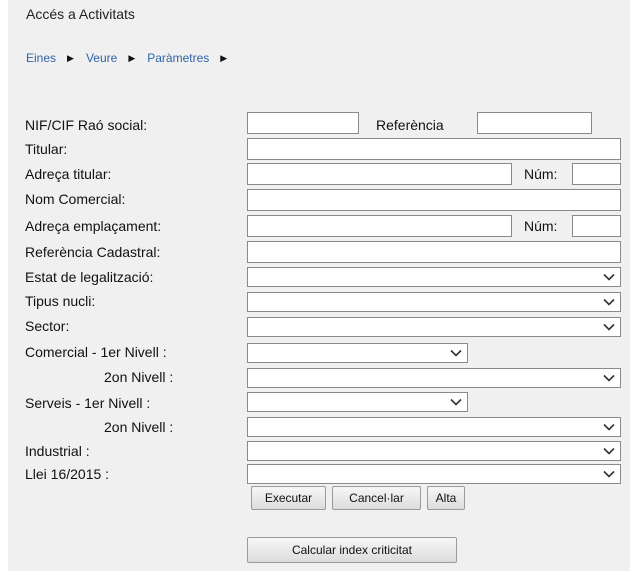 This screenshot has height=571, width=632. Describe the element at coordinates (379, 174) in the screenshot. I see `adreca-titular-input` at that location.